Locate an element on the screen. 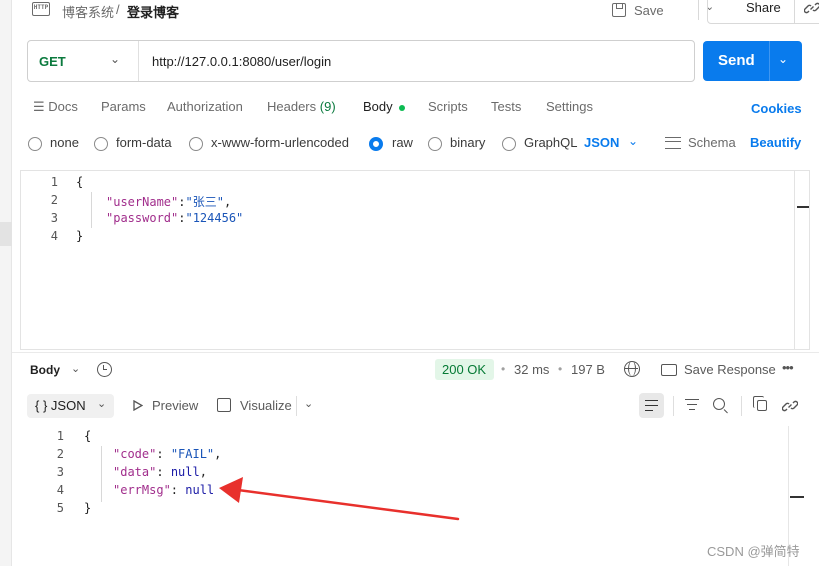  status-code: 200 OK is located at coordinates (464, 369).